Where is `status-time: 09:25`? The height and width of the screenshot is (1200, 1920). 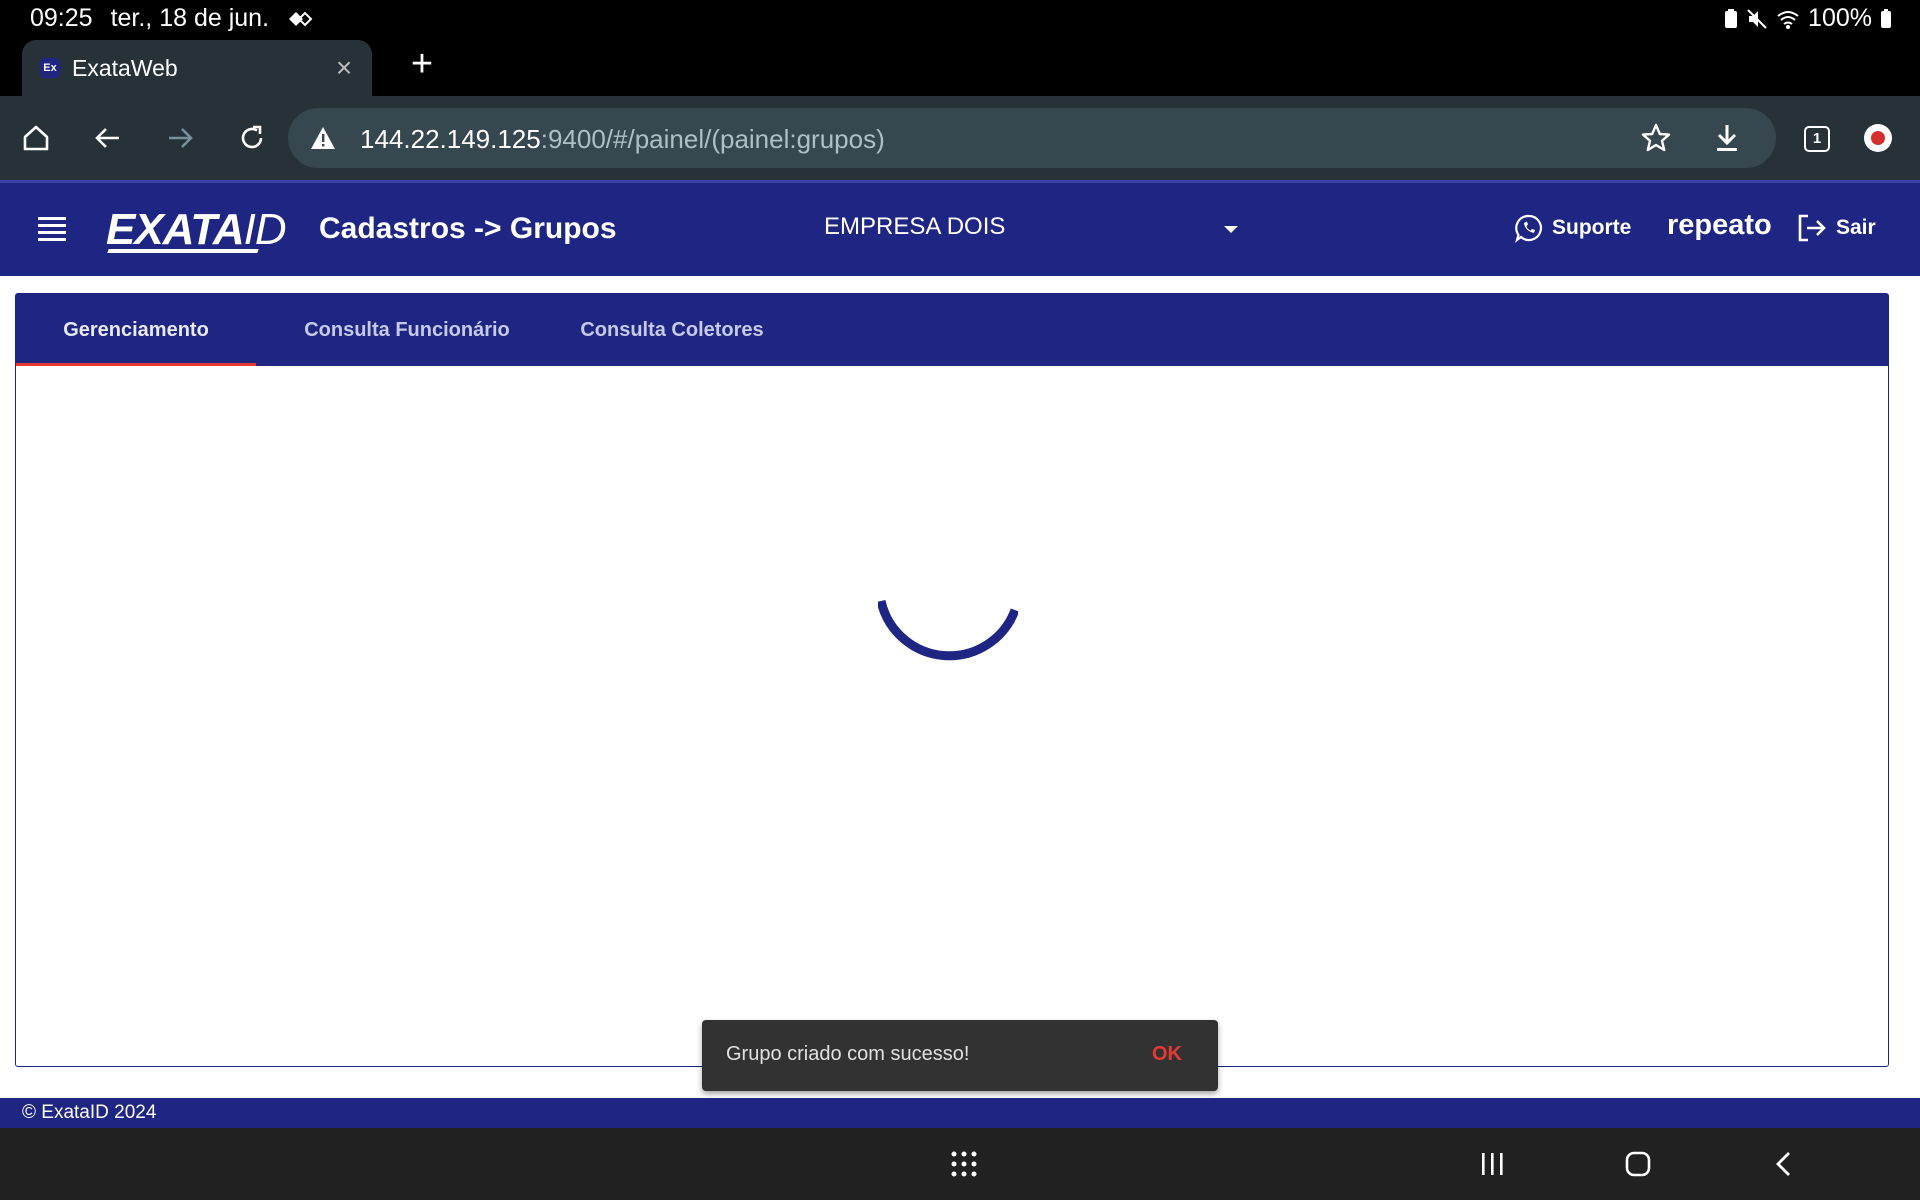
status-time: 09:25 is located at coordinates (61, 18).